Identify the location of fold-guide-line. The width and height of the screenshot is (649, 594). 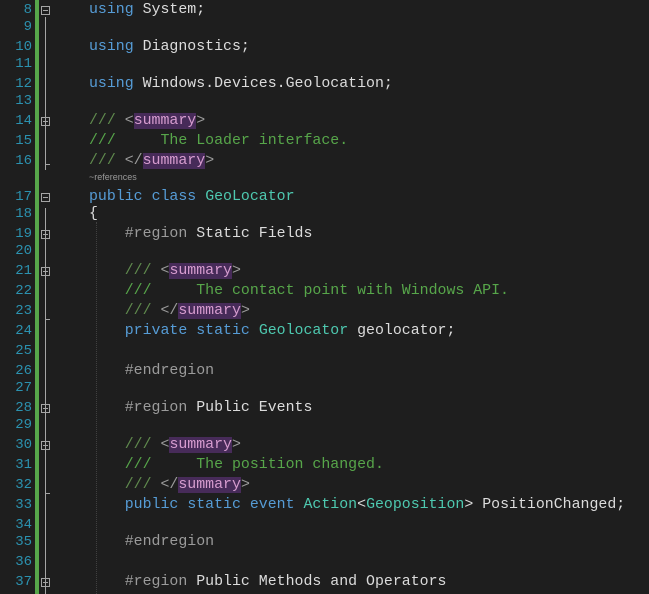
(45, 401).